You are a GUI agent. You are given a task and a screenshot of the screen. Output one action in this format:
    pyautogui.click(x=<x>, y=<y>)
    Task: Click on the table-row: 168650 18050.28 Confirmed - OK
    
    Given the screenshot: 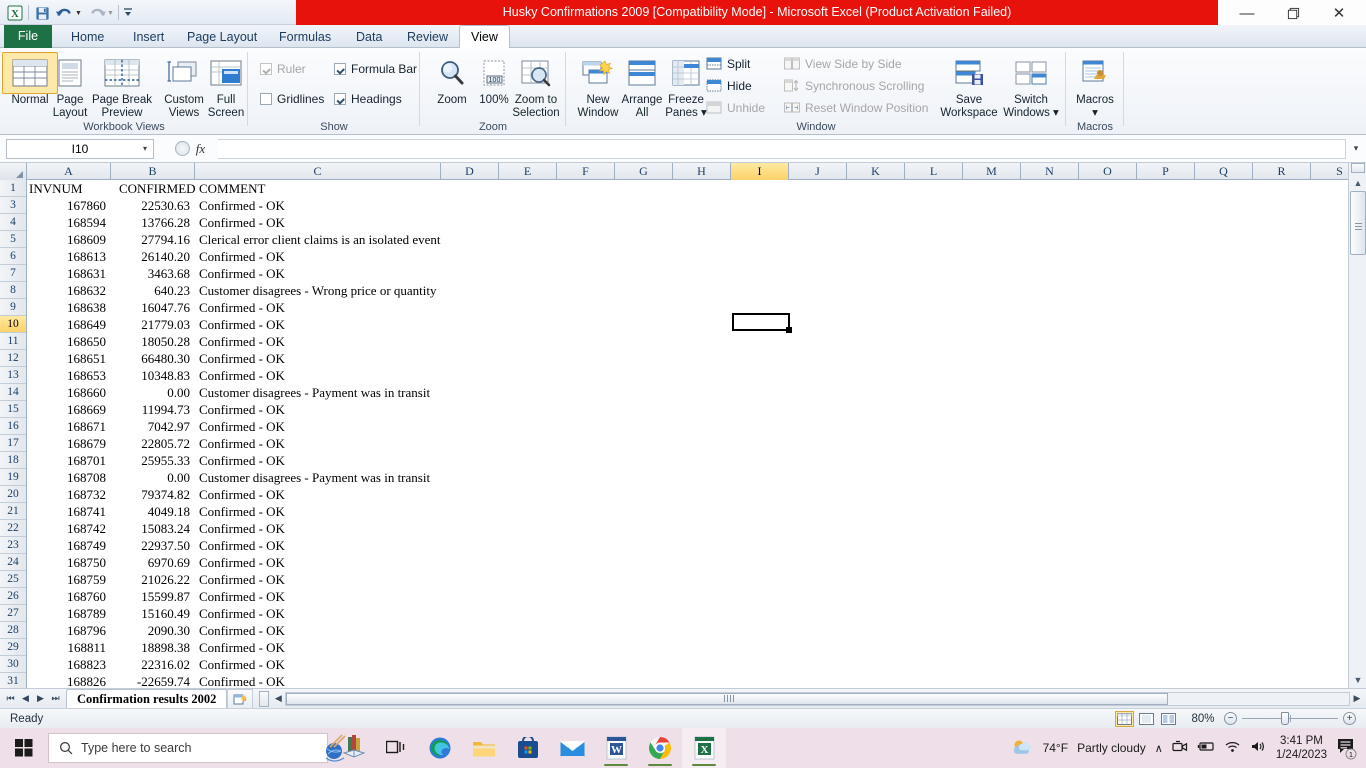 What is the action you would take?
    pyautogui.click(x=687, y=341)
    